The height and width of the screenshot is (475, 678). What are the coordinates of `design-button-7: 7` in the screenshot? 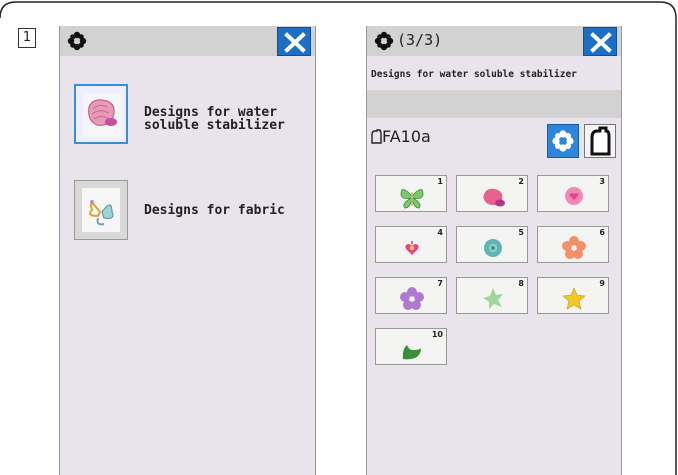 It's located at (411, 295).